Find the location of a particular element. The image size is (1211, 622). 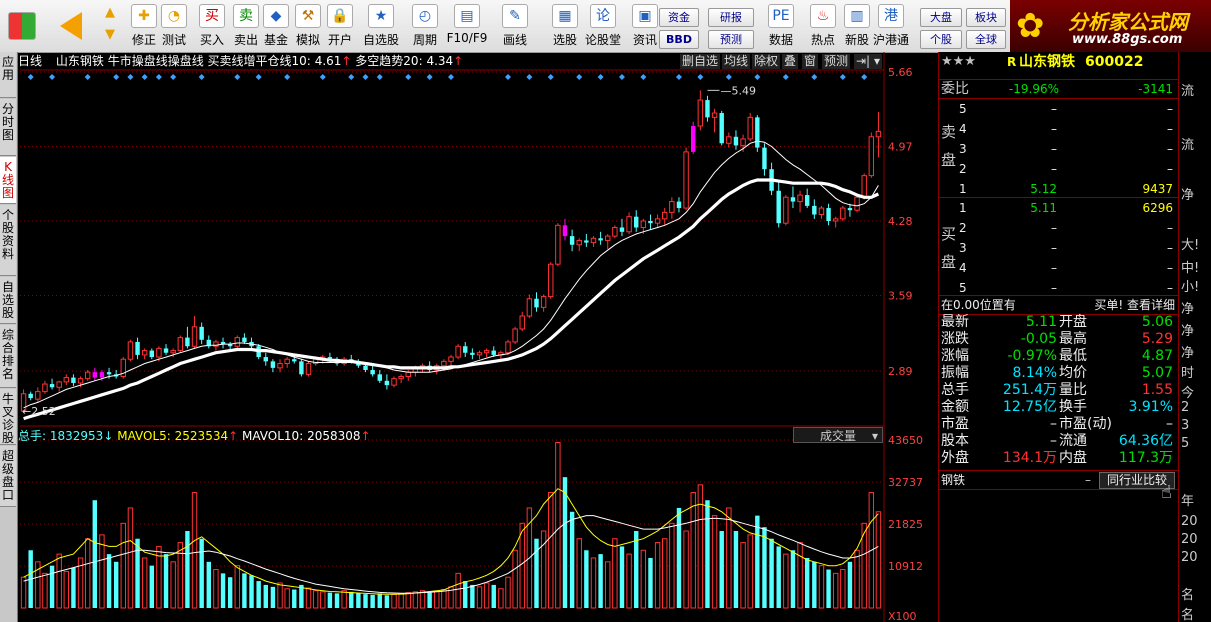

sell-level-row: 3 – – is located at coordinates (1059, 149).